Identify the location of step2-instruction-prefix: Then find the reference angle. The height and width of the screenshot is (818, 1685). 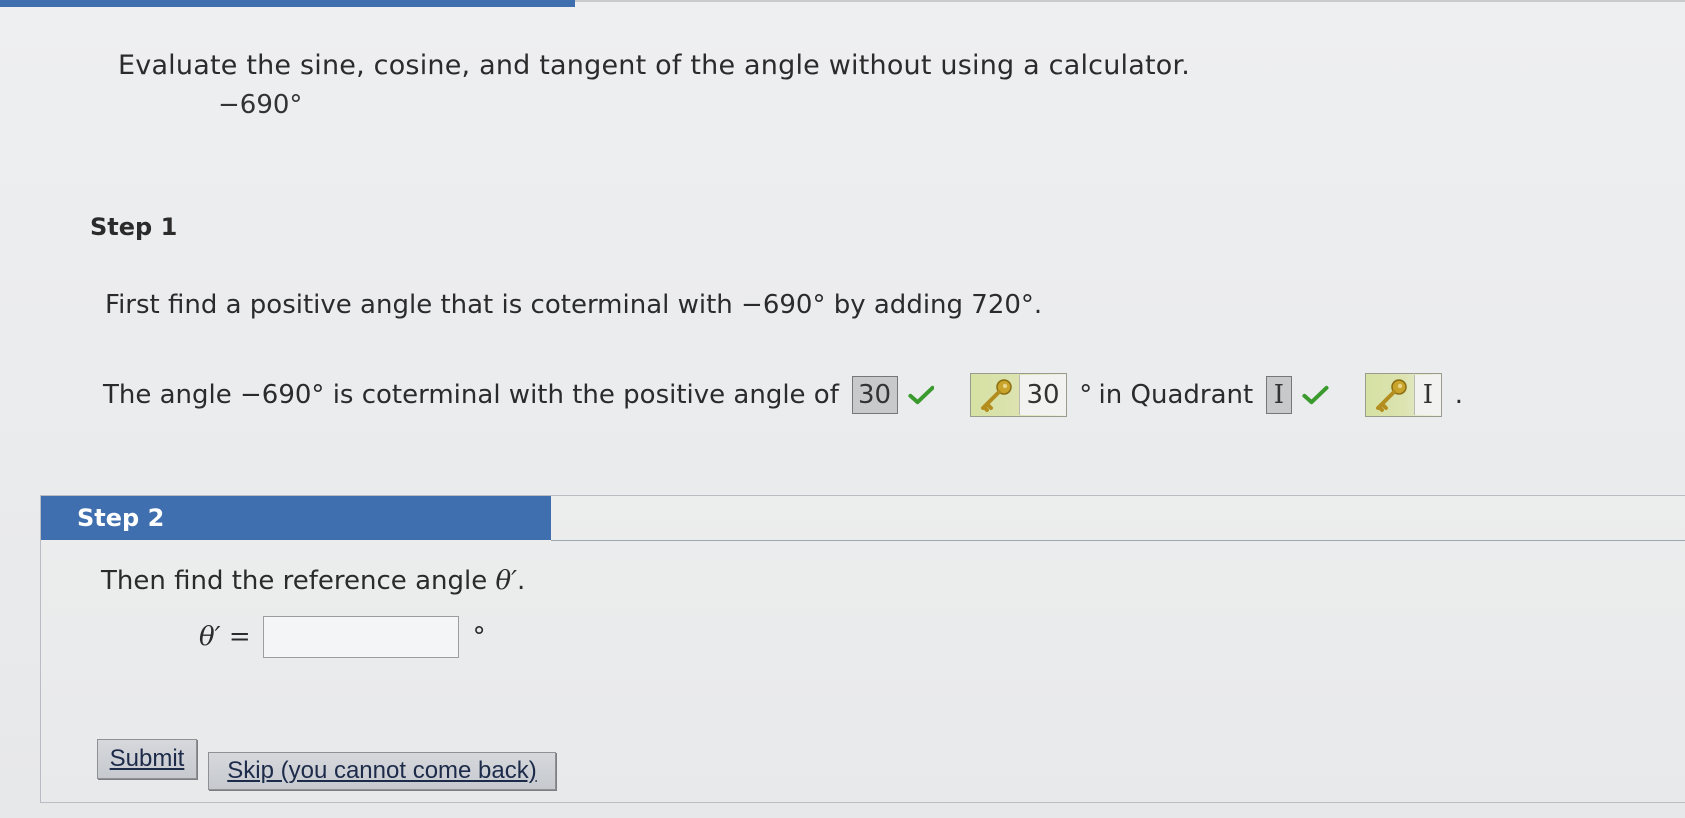
(294, 581).